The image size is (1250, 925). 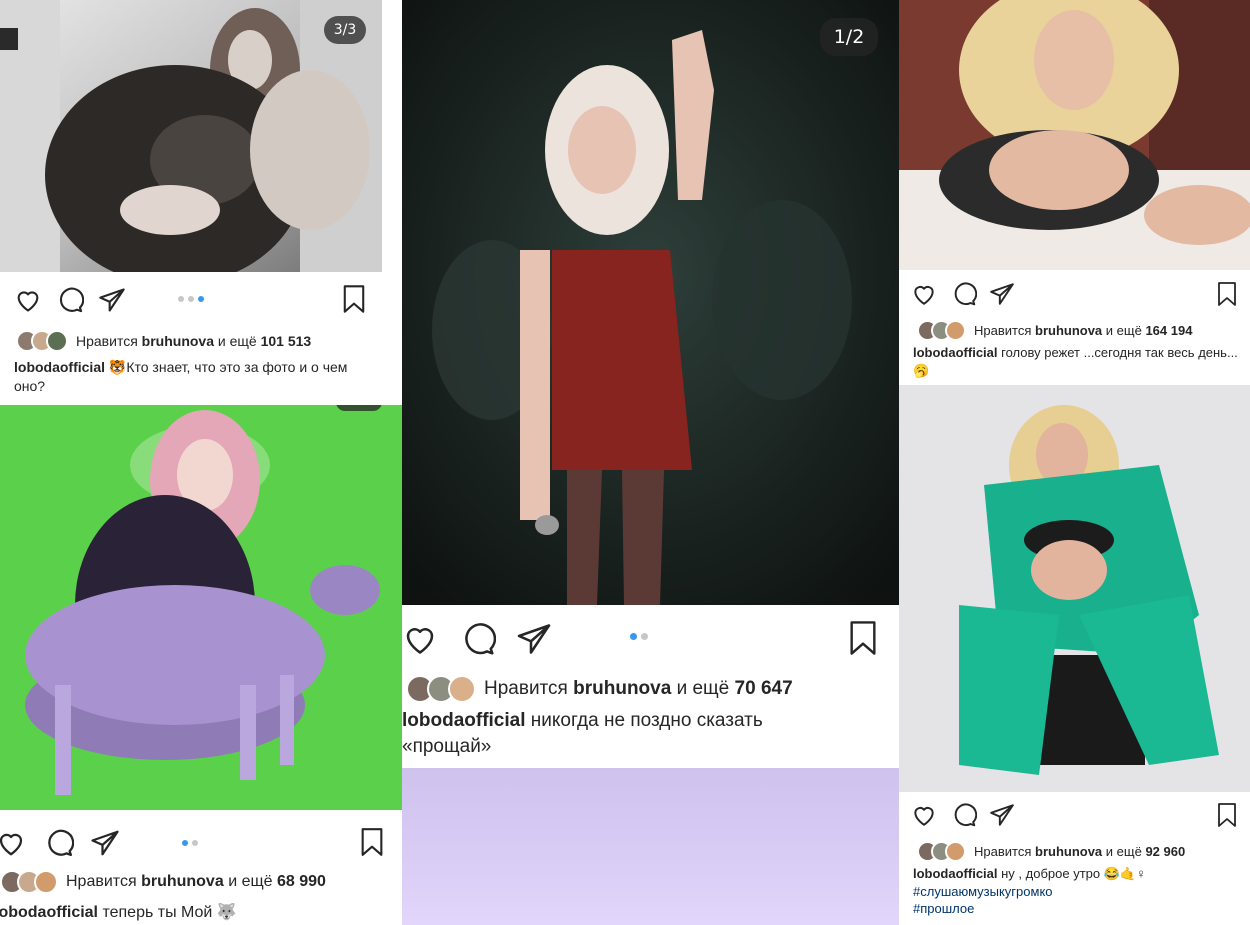 I want to click on likes-line: Нравится bruhunova и ещё 164 194, so click(x=1054, y=330).